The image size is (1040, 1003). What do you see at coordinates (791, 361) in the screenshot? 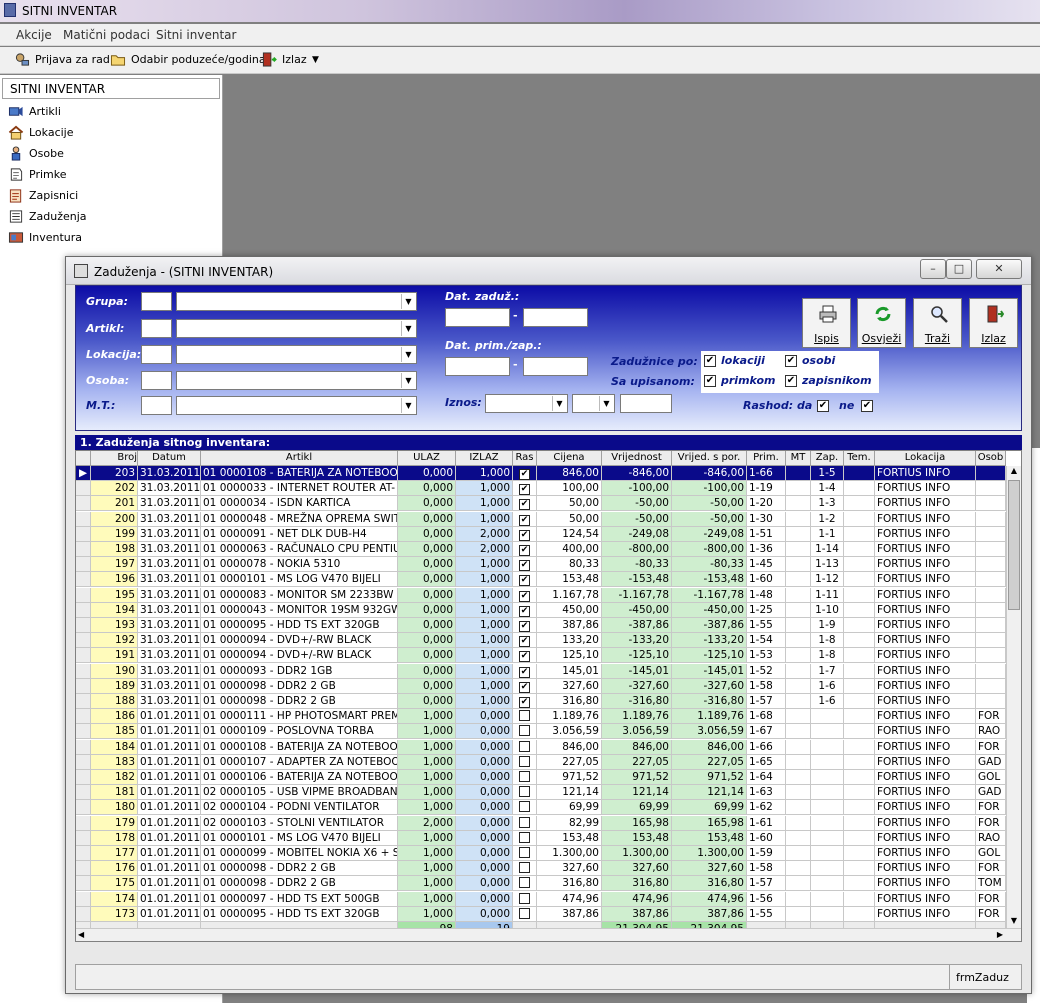
I see `osobi-checkbox: ✔` at bounding box center [791, 361].